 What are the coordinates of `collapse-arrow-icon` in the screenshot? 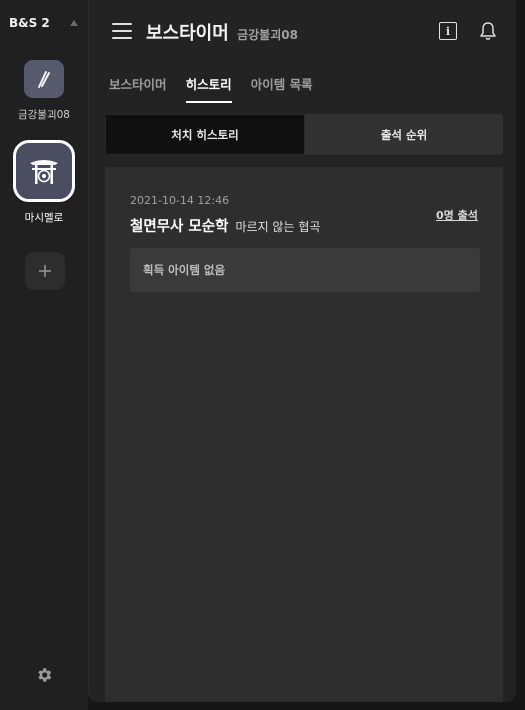 It's located at (74, 23).